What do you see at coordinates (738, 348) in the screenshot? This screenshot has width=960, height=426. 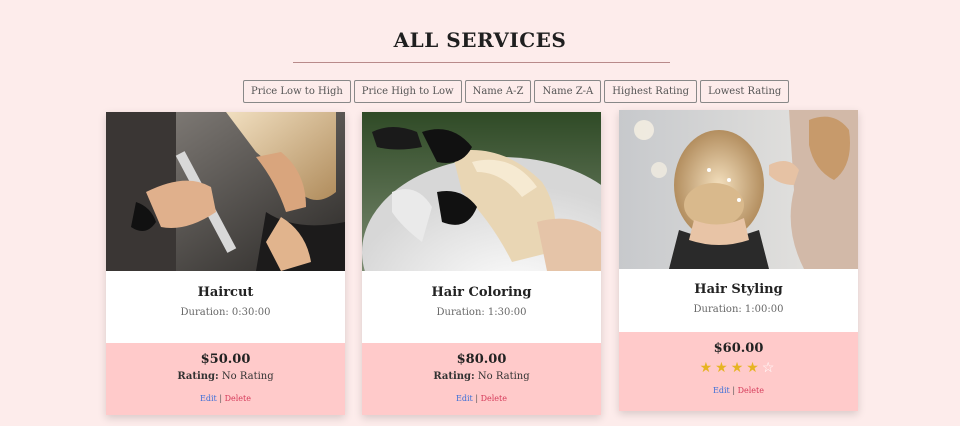 I see `service-price: $60.00` at bounding box center [738, 348].